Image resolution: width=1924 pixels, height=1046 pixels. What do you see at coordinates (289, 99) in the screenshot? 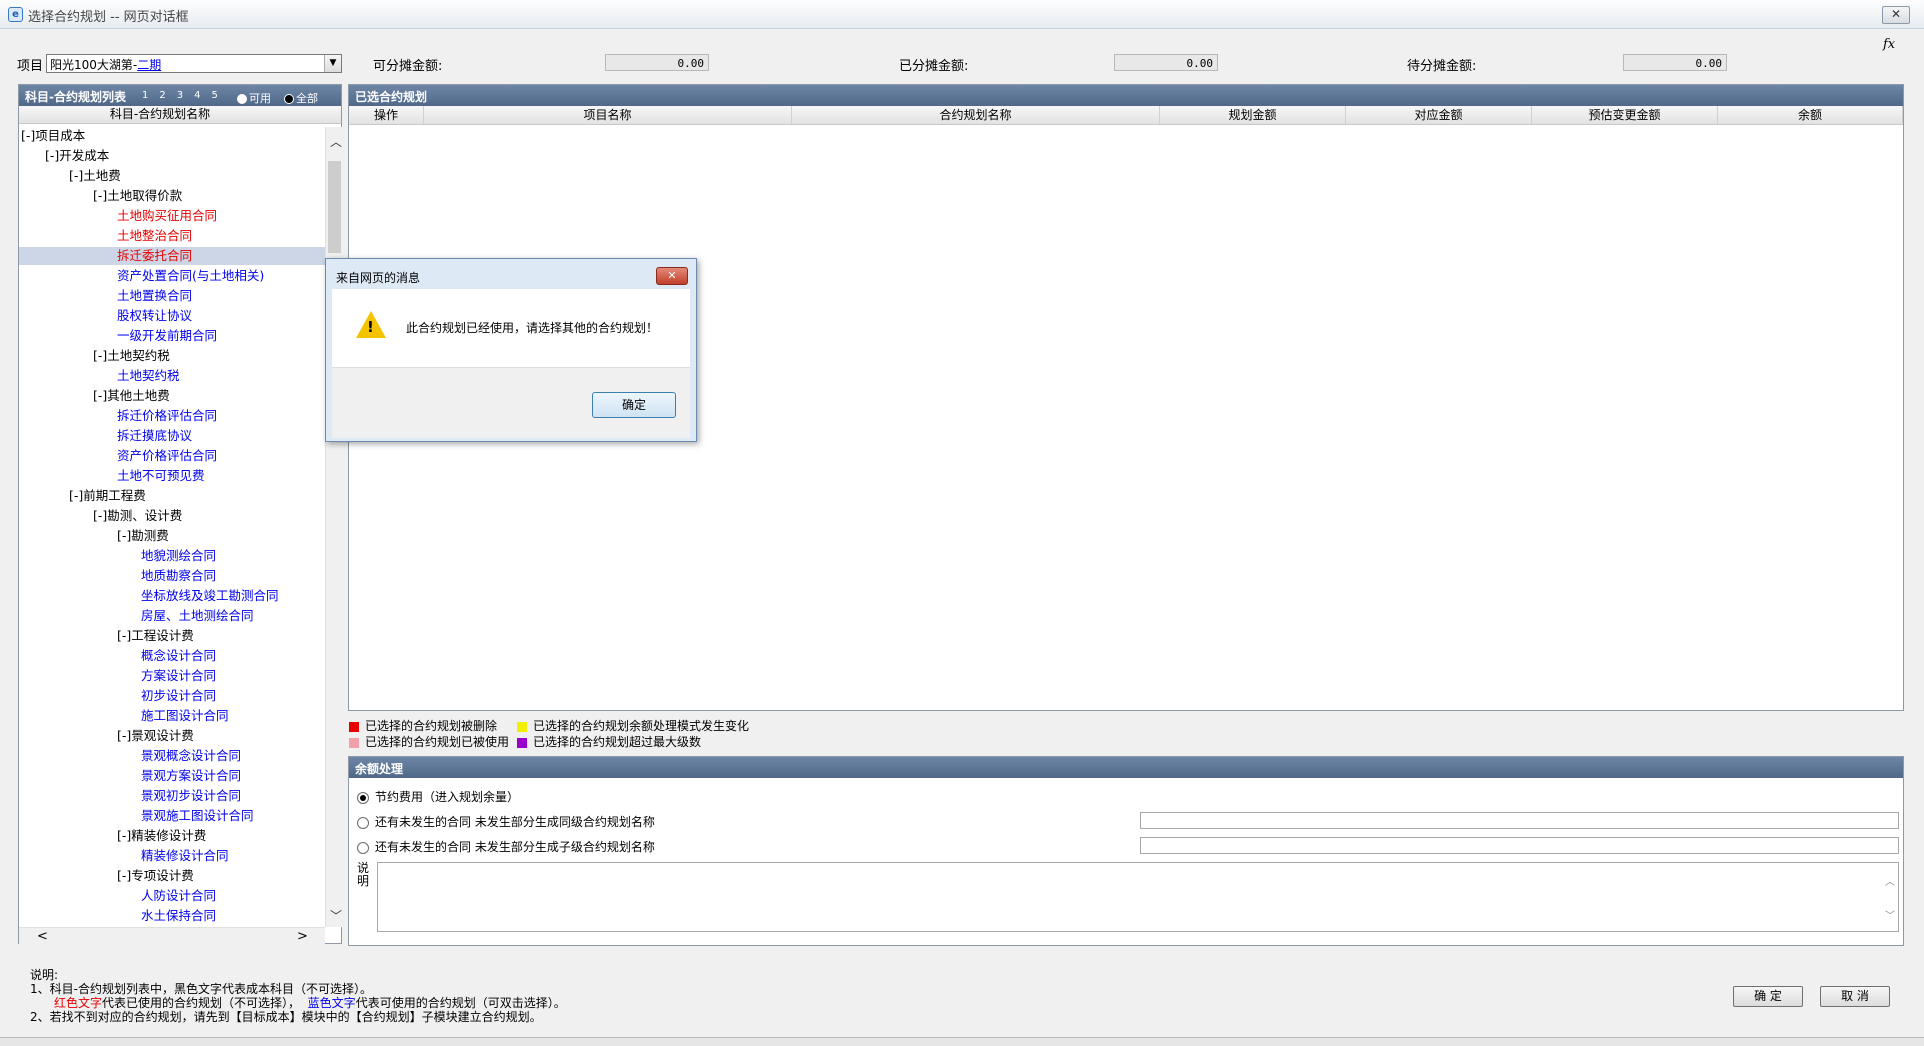
I see `radio-all-dot` at bounding box center [289, 99].